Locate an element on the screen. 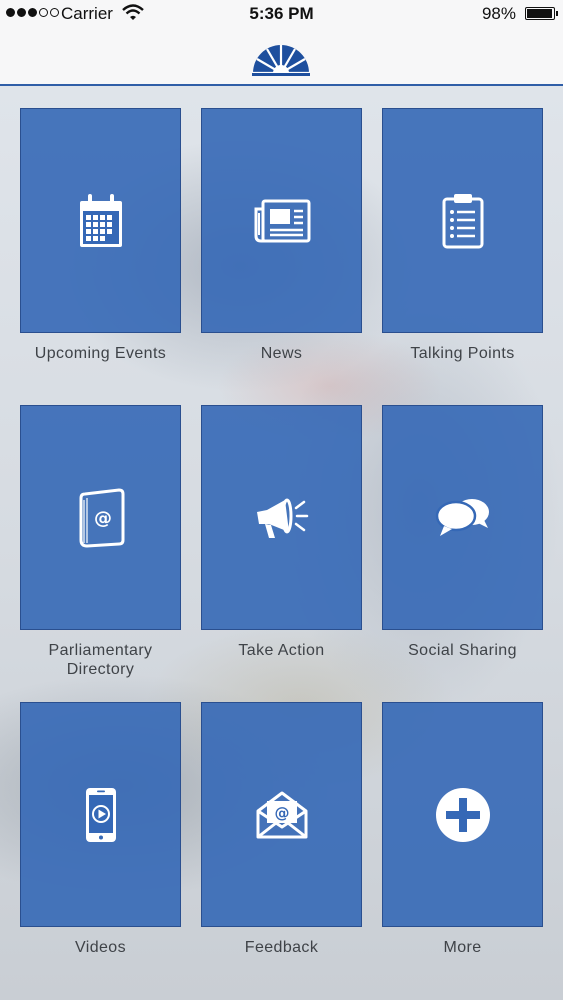 The height and width of the screenshot is (1000, 563). talking-points-tile is located at coordinates (462, 220).